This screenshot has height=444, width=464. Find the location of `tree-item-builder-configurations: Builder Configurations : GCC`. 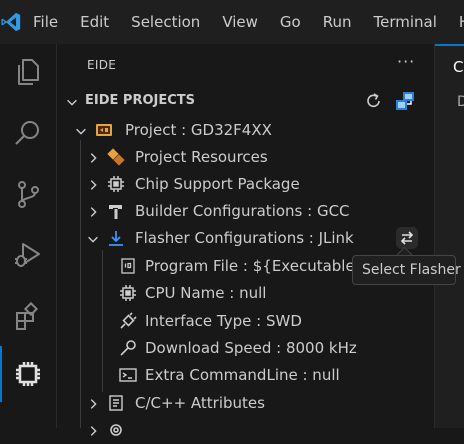

tree-item-builder-configurations: Builder Configurations : GCC is located at coordinates (245, 211).